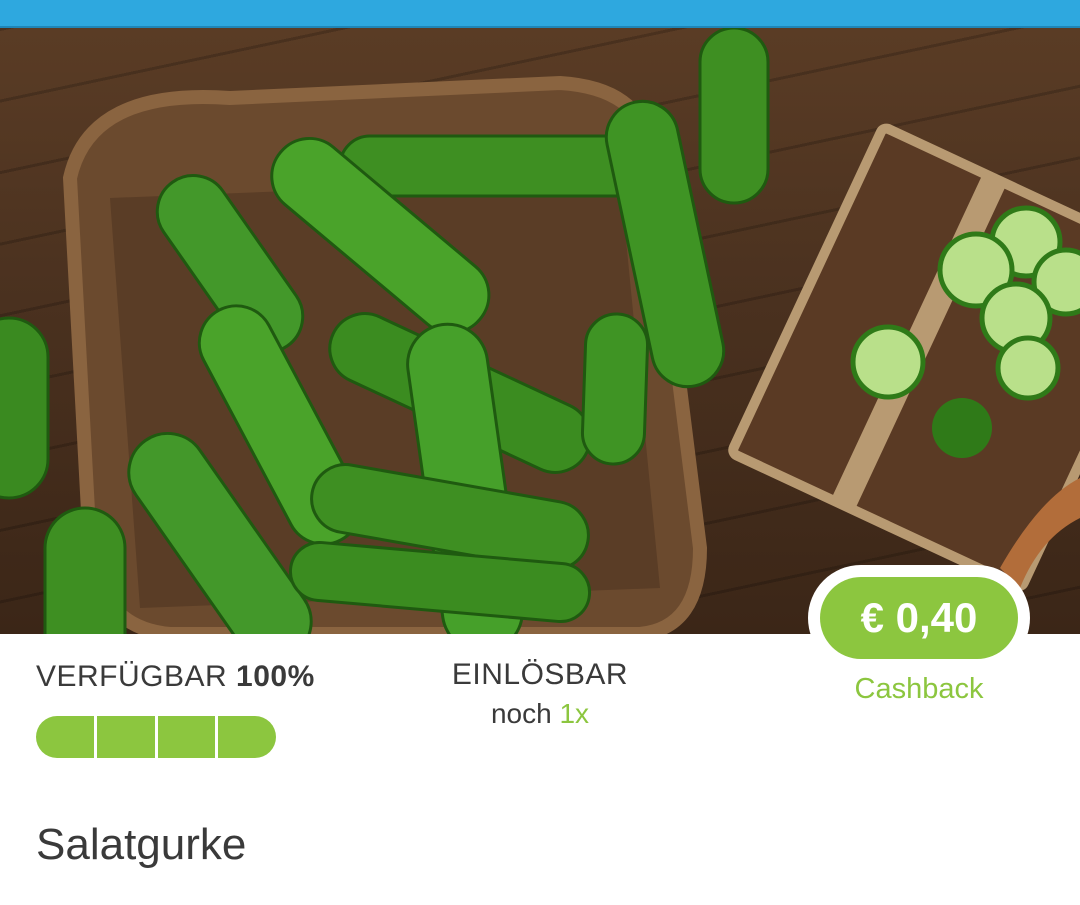 This screenshot has height=905, width=1080. I want to click on app-top-bar, so click(540, 13).